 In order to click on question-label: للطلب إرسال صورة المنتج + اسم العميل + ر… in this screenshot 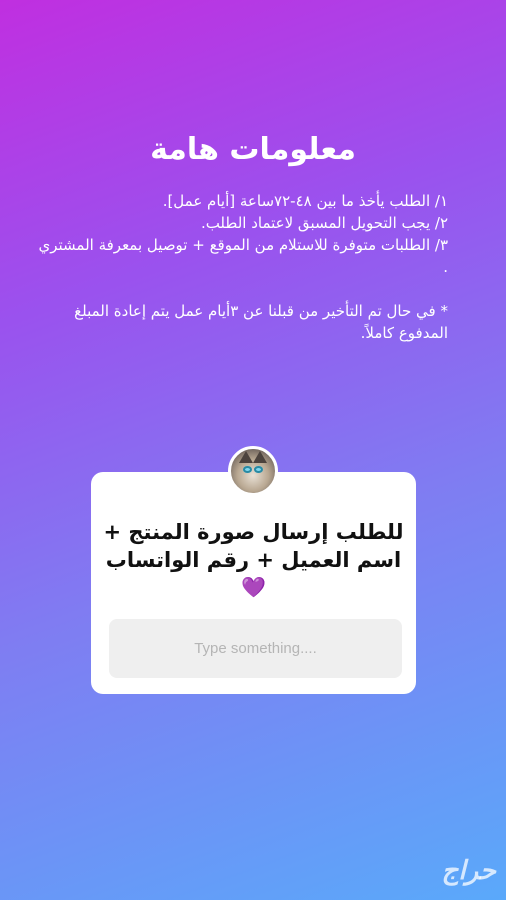, I will do `click(253, 546)`.